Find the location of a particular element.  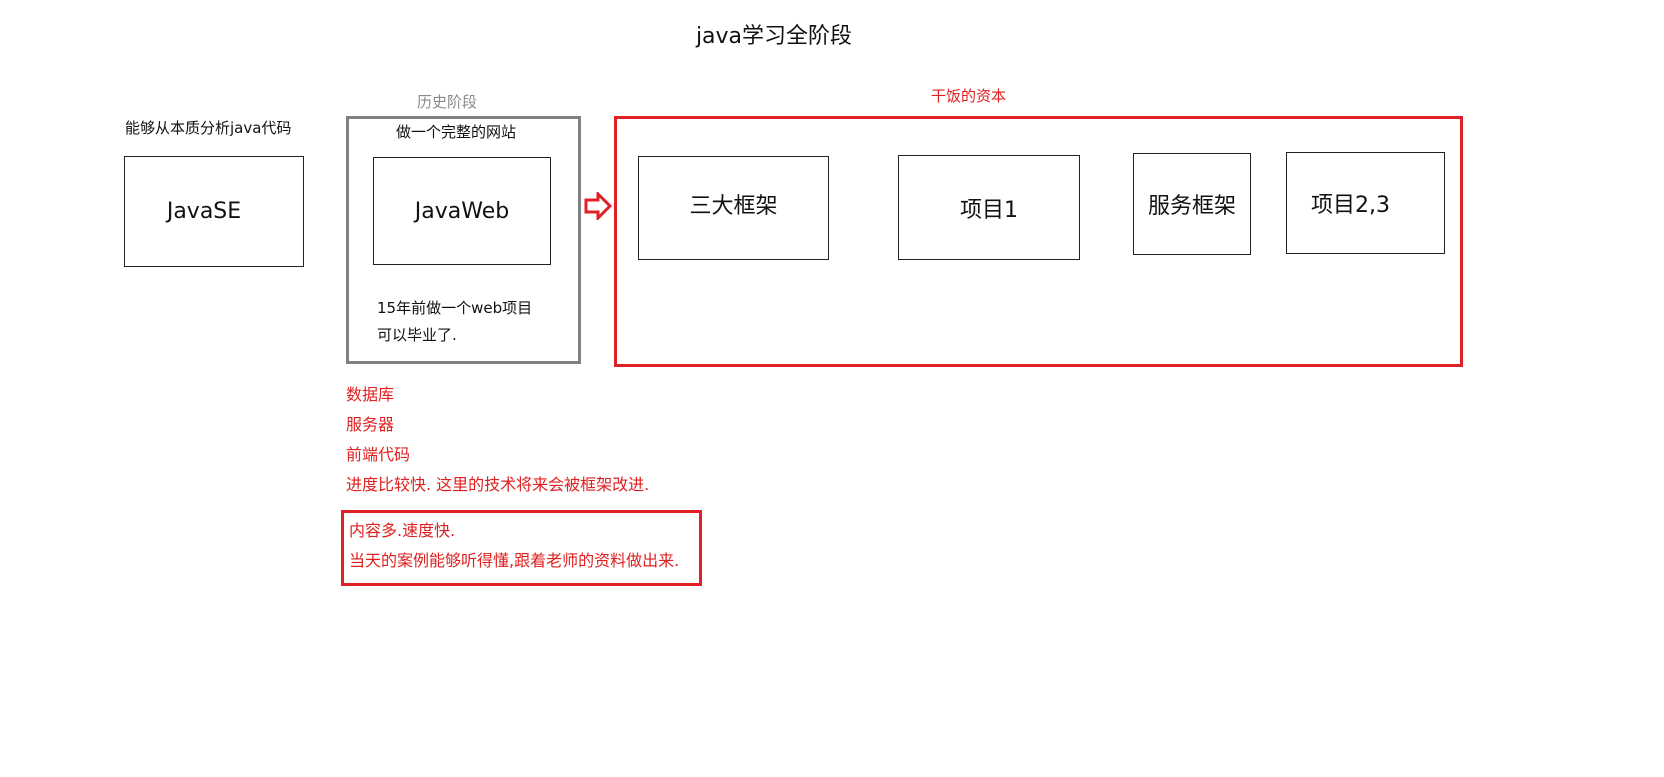

project23-box: 项目2,3 is located at coordinates (1365, 203).